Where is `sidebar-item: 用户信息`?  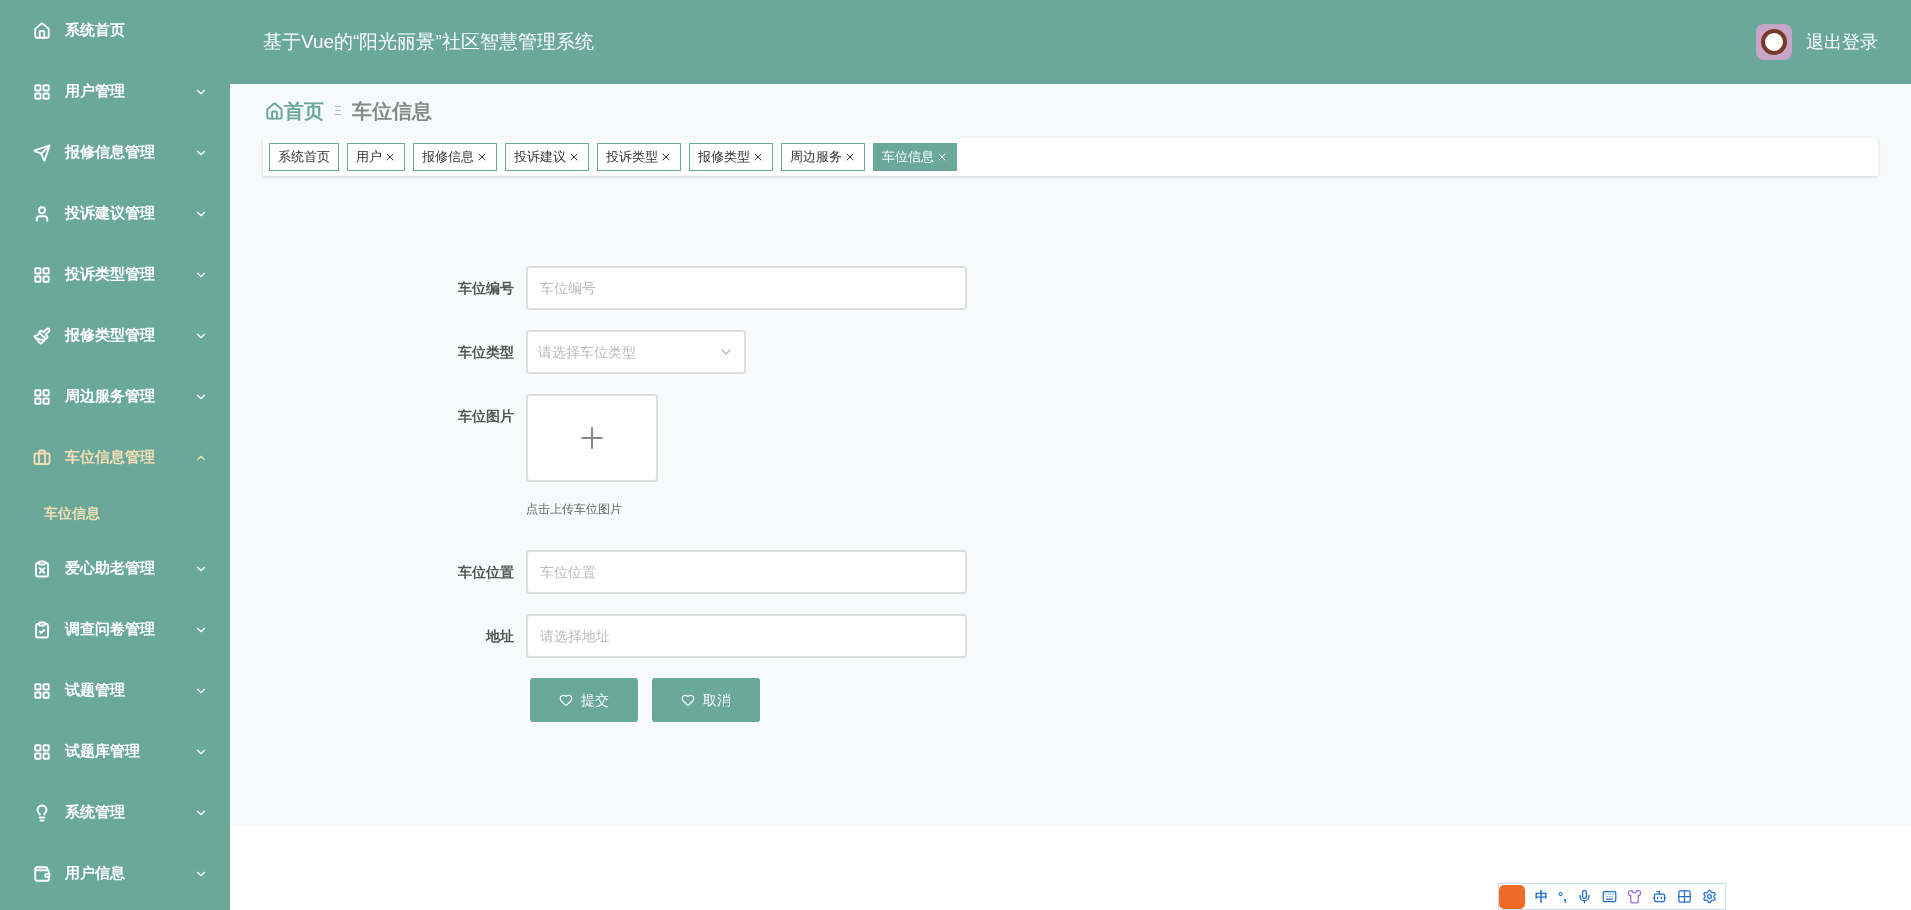 sidebar-item: 用户信息 is located at coordinates (115, 873).